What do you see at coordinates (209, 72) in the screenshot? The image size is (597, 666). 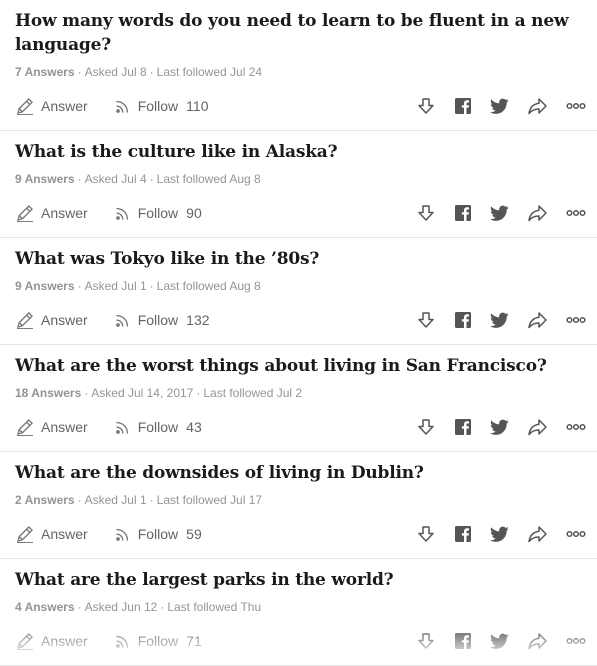 I see `last-followed: Last followed Jul 24` at bounding box center [209, 72].